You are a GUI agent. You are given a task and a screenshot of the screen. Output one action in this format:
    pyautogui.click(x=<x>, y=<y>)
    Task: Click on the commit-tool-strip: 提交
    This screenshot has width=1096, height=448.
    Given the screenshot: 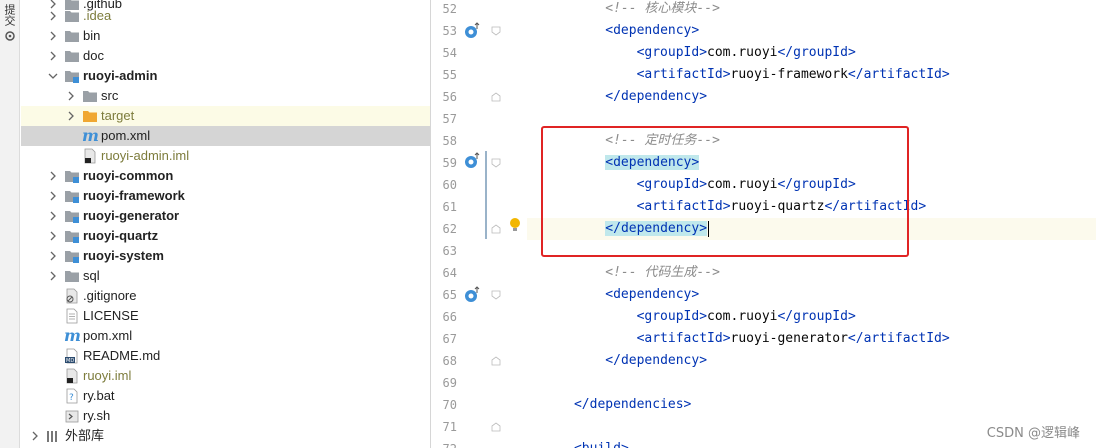 What is the action you would take?
    pyautogui.click(x=10, y=224)
    